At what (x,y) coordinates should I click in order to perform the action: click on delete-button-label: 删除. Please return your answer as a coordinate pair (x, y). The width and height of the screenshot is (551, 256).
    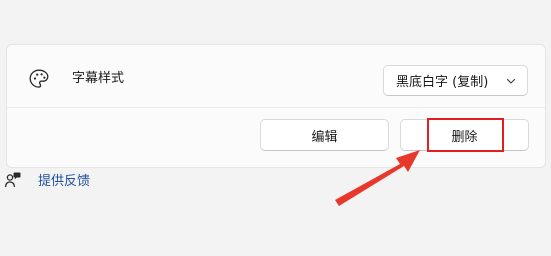
    Looking at the image, I should click on (464, 137).